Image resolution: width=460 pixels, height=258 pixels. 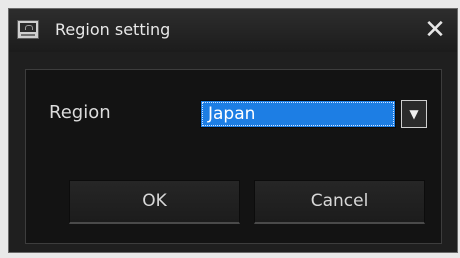 I want to click on monitor-base, so click(x=28, y=35).